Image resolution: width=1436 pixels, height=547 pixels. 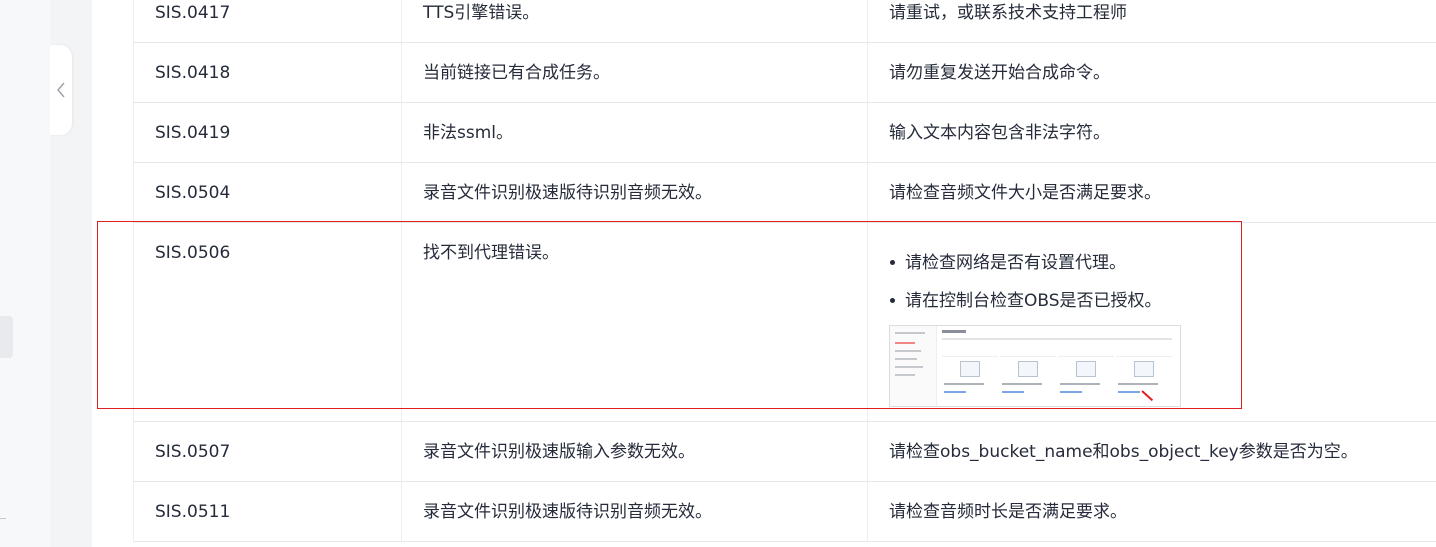 What do you see at coordinates (913, 366) in the screenshot?
I see `screenshot-nav` at bounding box center [913, 366].